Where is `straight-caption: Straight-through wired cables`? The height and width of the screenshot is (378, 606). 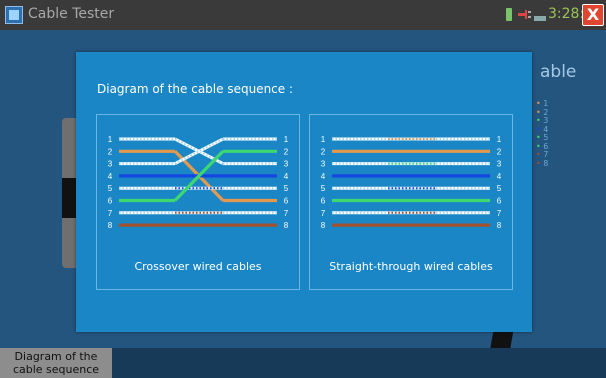 straight-caption: Straight-through wired cables is located at coordinates (411, 266).